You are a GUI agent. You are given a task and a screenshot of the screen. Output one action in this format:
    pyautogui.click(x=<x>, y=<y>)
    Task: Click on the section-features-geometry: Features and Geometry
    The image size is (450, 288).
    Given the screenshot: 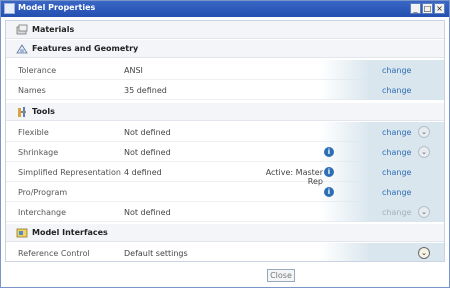 What is the action you would take?
    pyautogui.click(x=225, y=49)
    